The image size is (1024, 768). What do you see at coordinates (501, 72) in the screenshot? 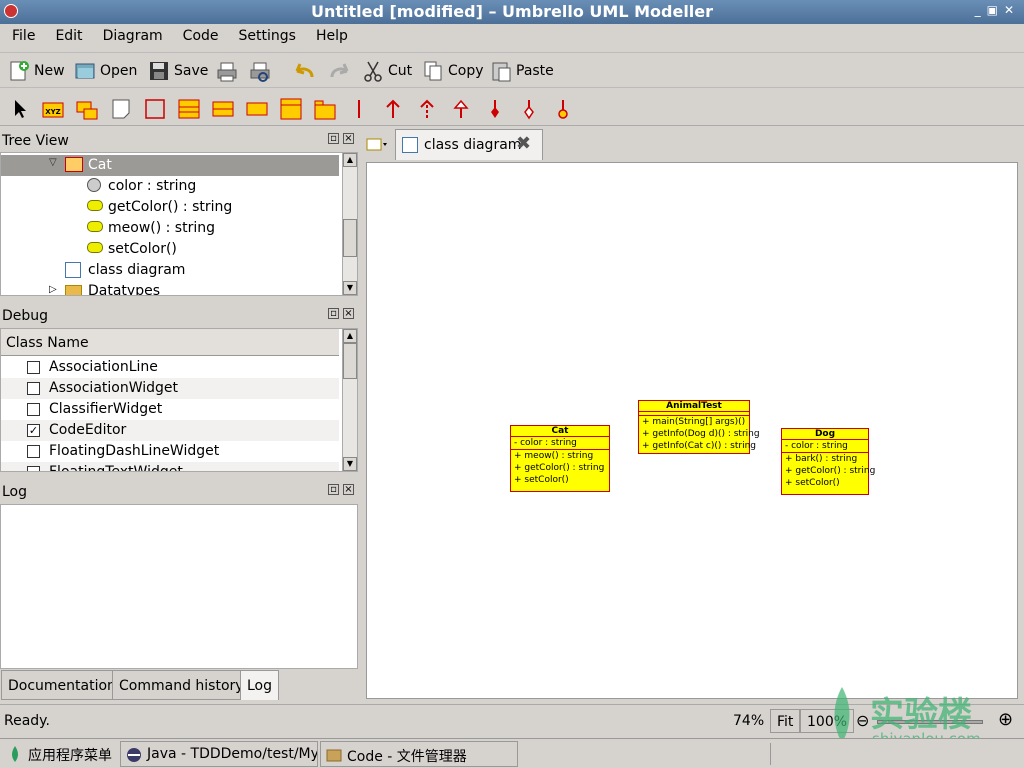
I see `paste-clipboard-icon` at bounding box center [501, 72].